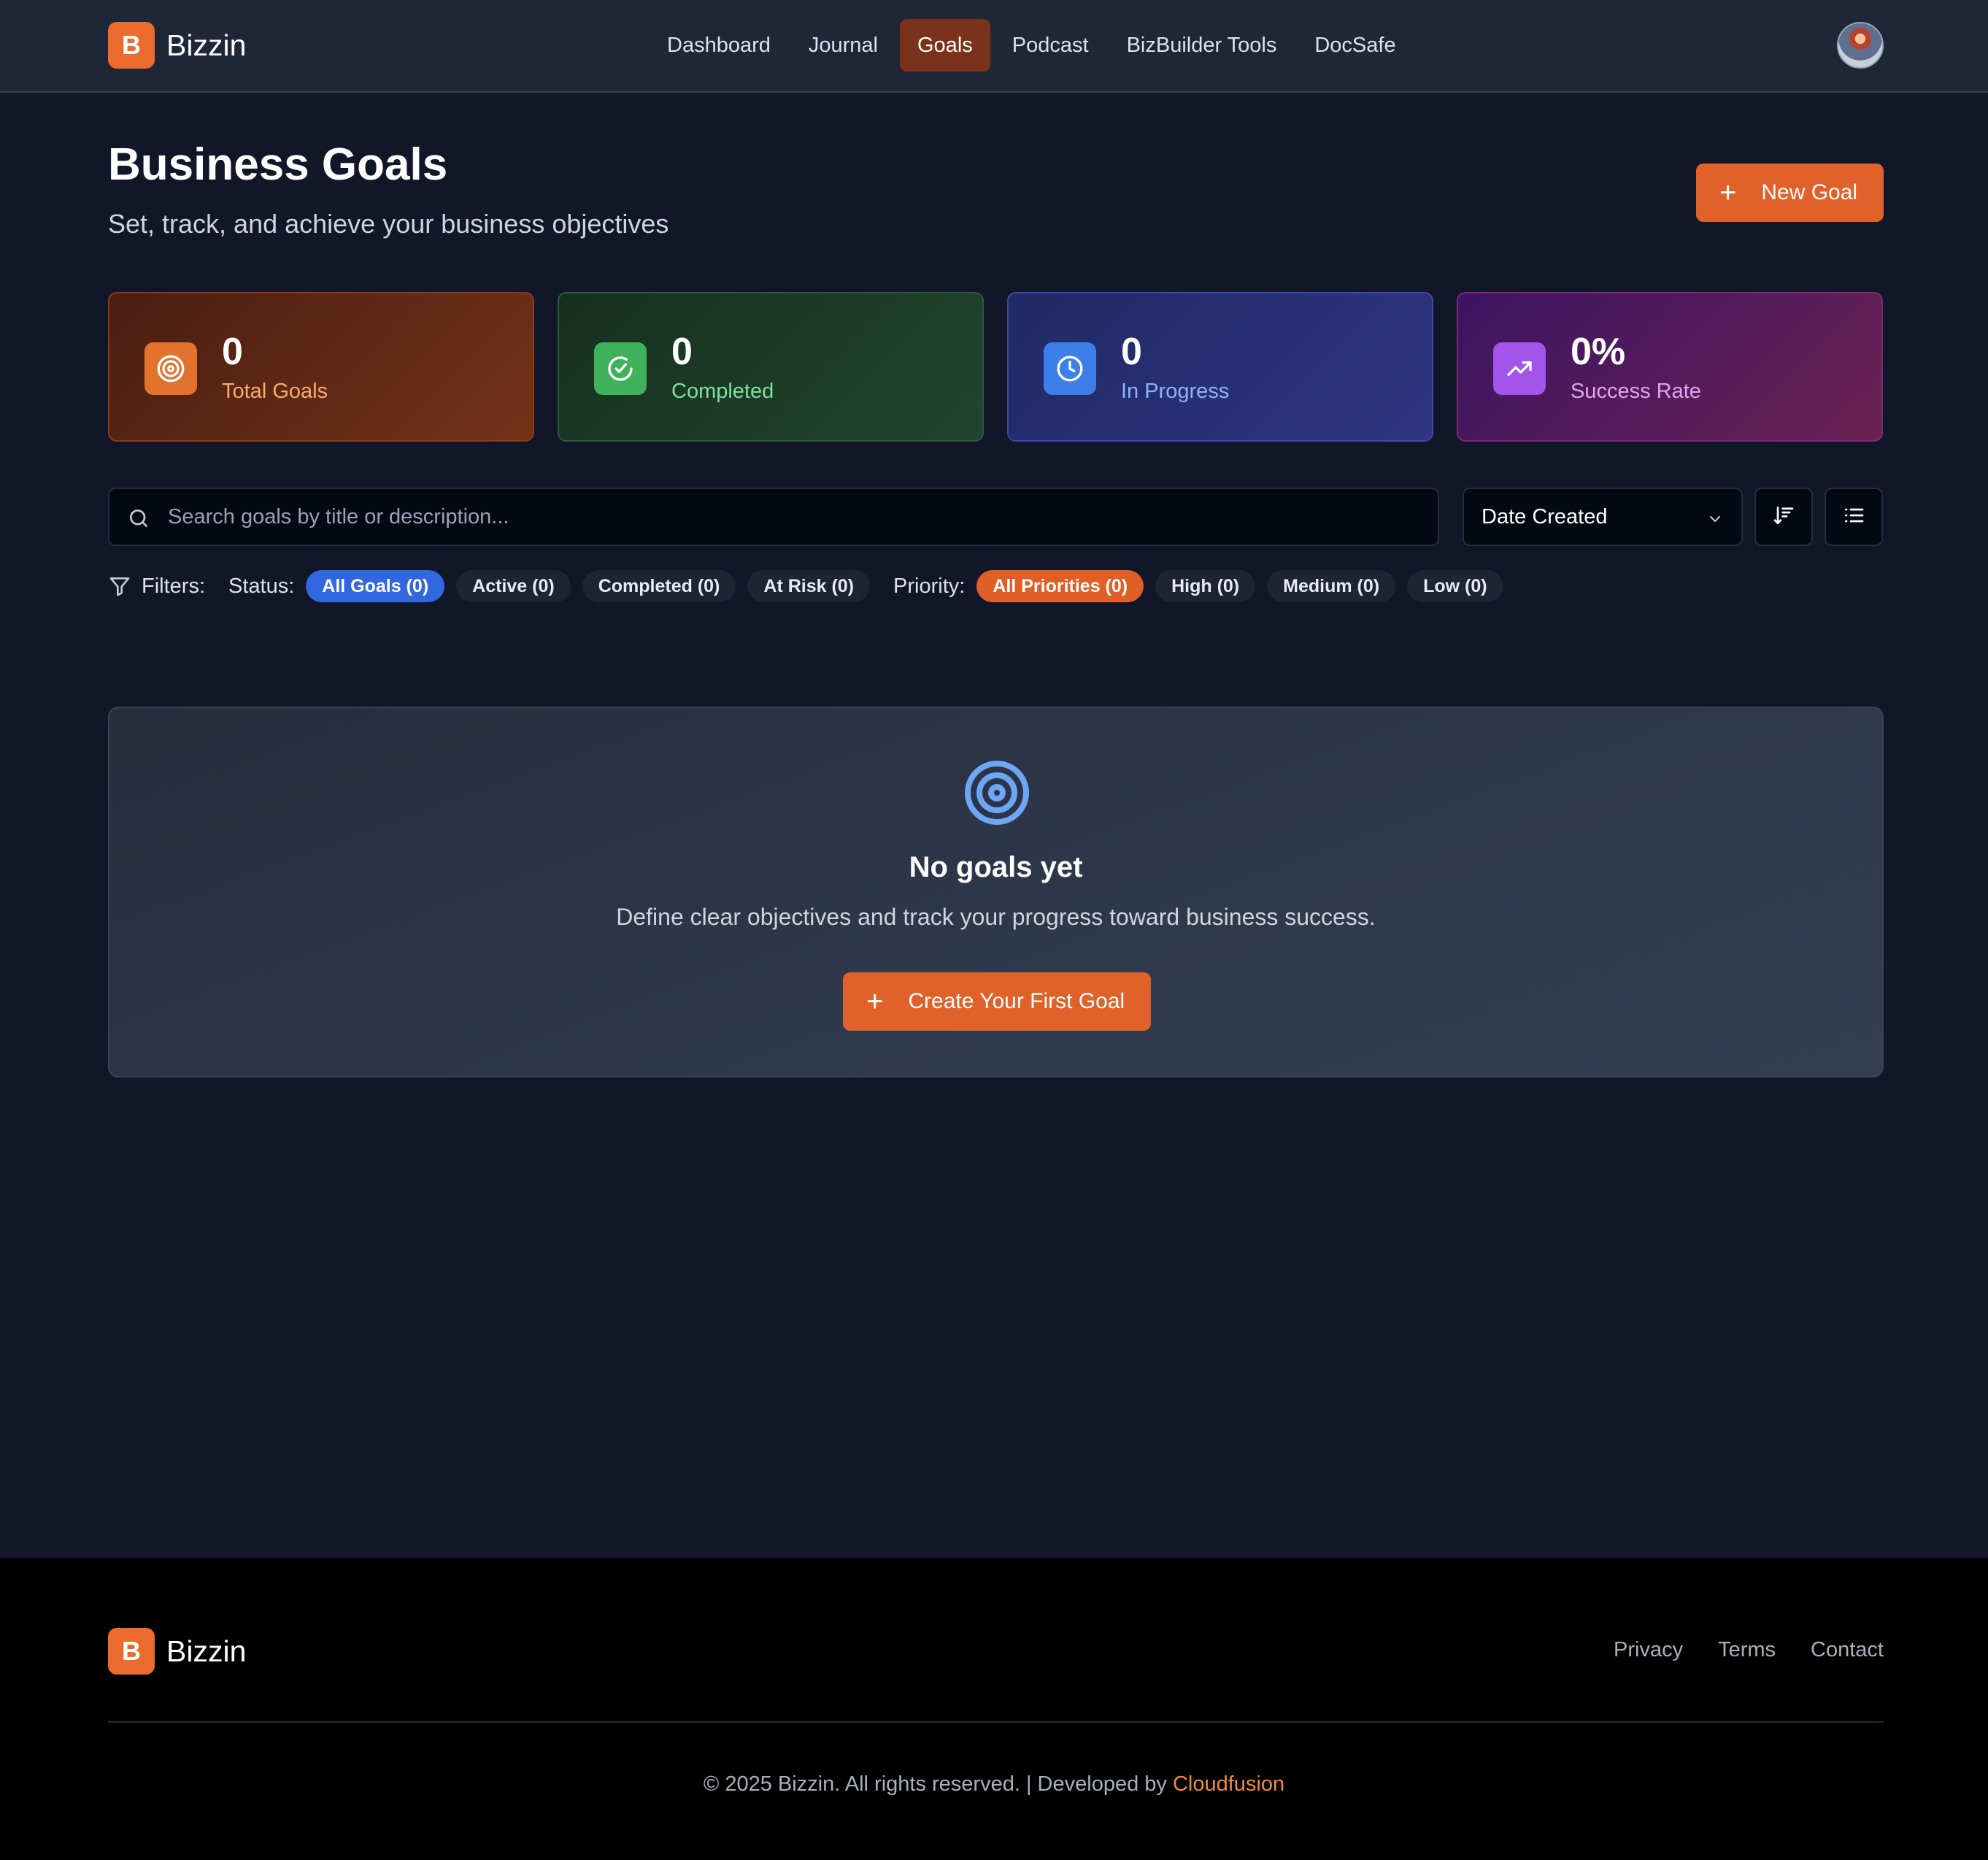  What do you see at coordinates (173, 586) in the screenshot?
I see `filters-label: Filters:` at bounding box center [173, 586].